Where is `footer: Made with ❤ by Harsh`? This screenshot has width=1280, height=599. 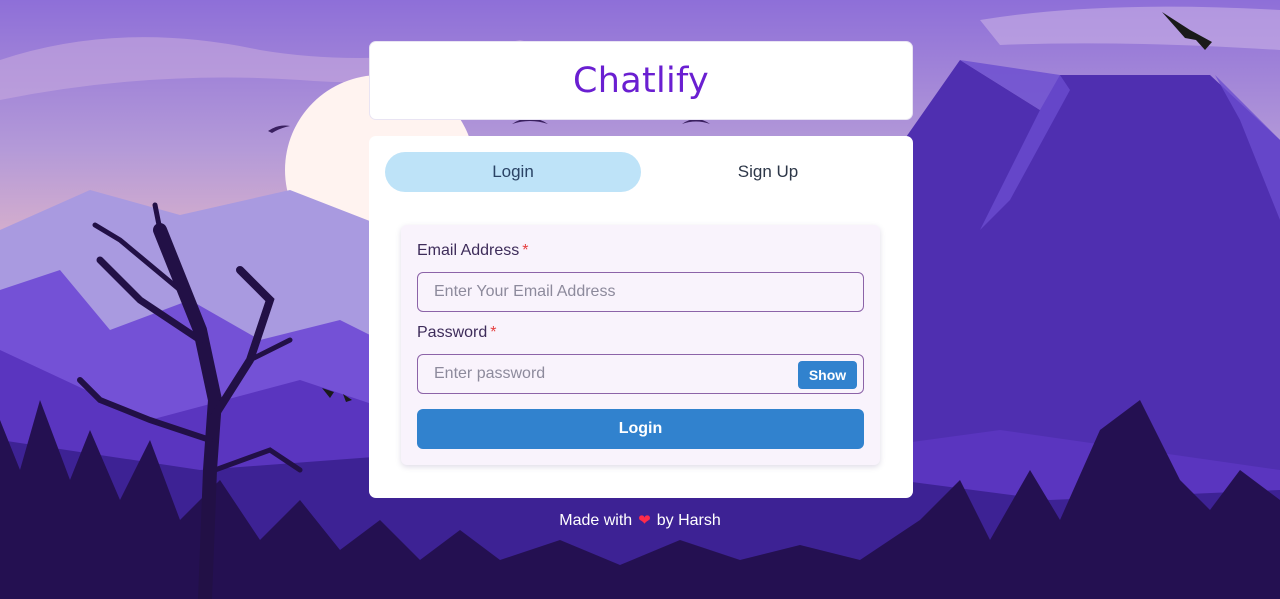 footer: Made with ❤ by Harsh is located at coordinates (640, 520).